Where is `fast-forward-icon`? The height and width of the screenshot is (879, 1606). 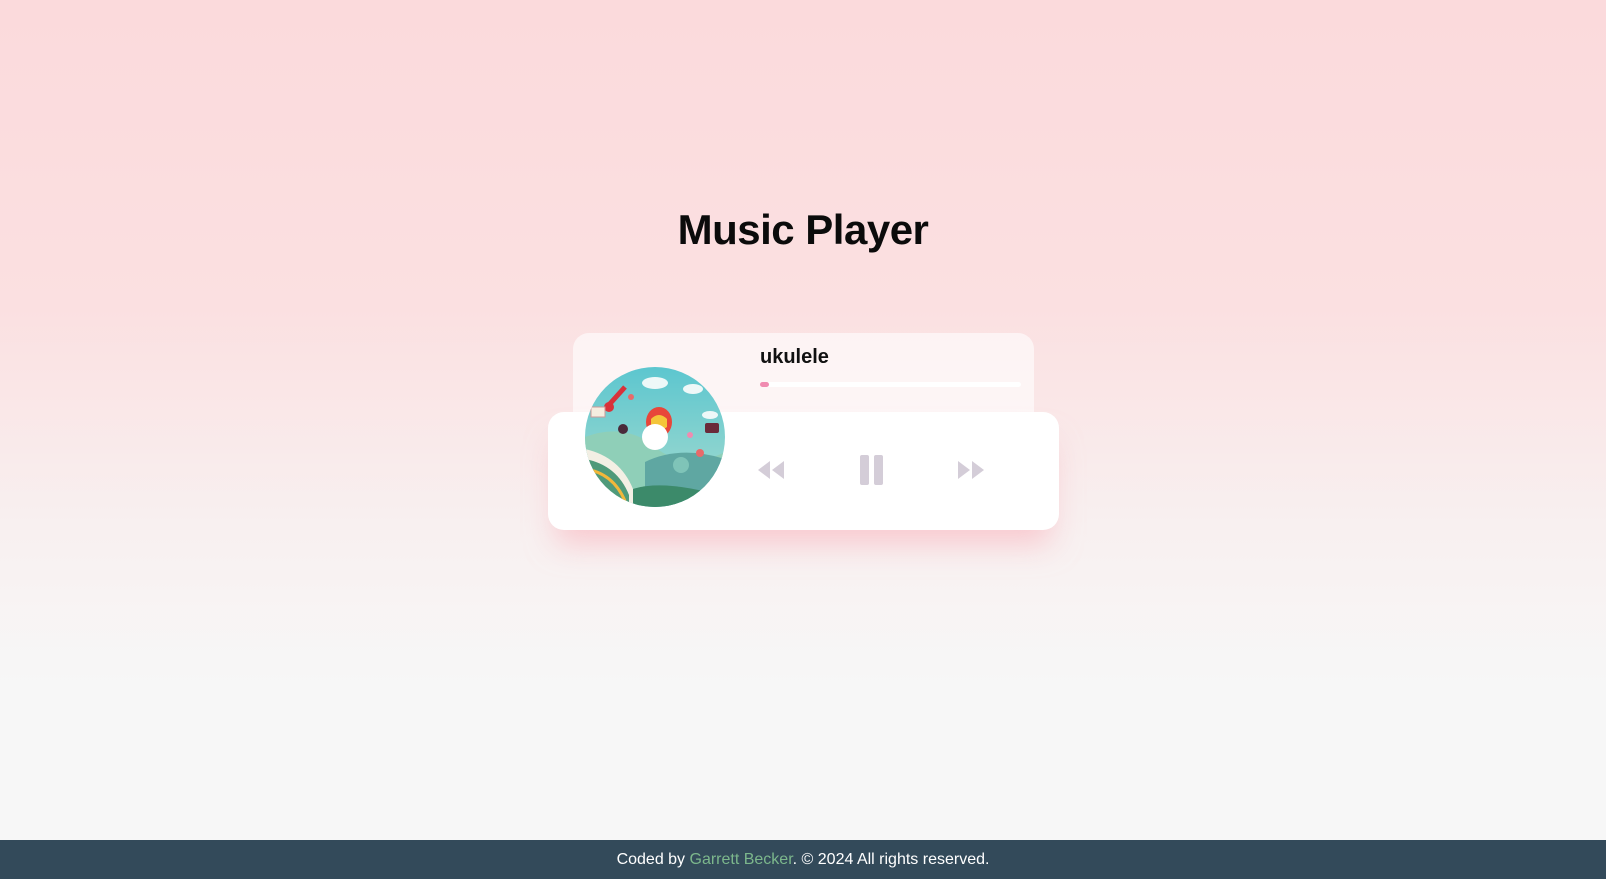 fast-forward-icon is located at coordinates (971, 470).